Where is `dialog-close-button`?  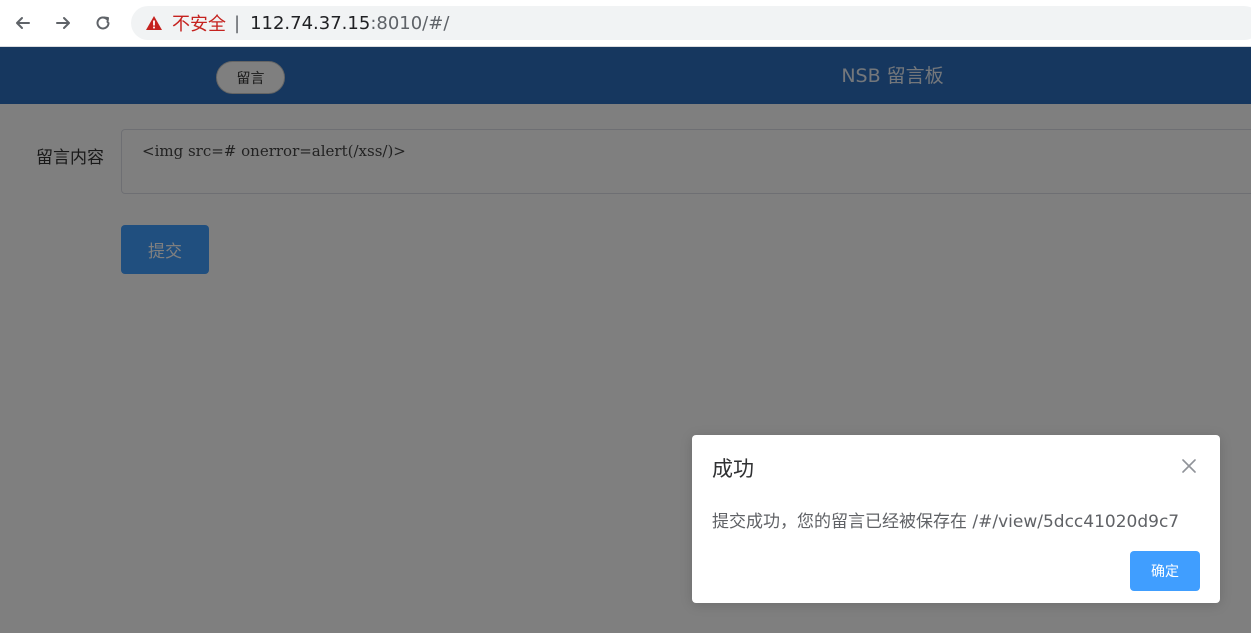
dialog-close-button is located at coordinates (1189, 466).